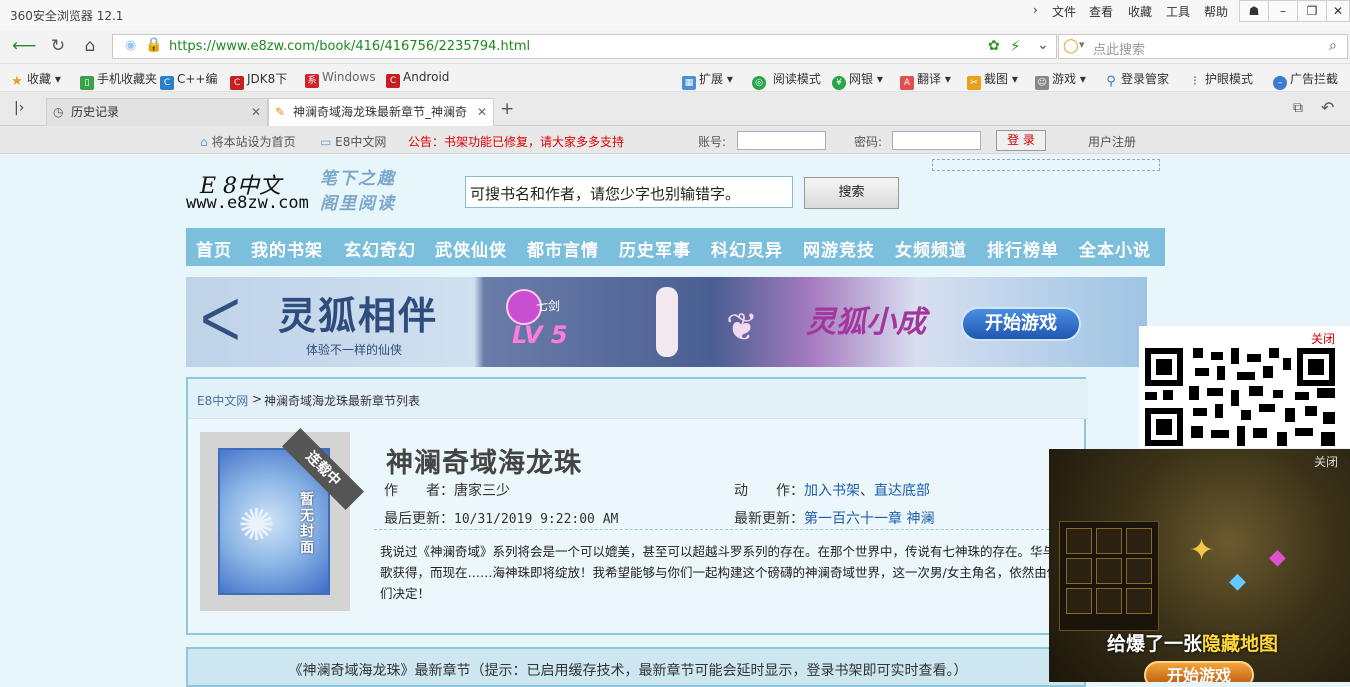 The height and width of the screenshot is (687, 1350). Describe the element at coordinates (866, 322) in the screenshot. I see `banner-mid-text: 灵狐小成` at that location.